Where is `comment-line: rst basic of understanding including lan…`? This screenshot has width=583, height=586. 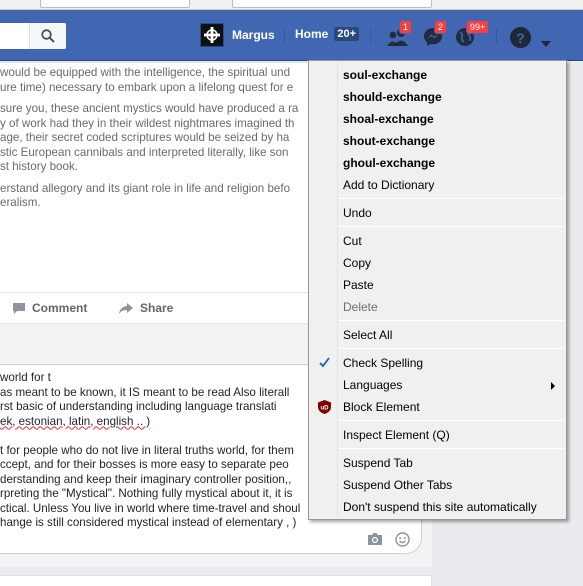 comment-line: rst basic of understanding including lan… is located at coordinates (138, 406).